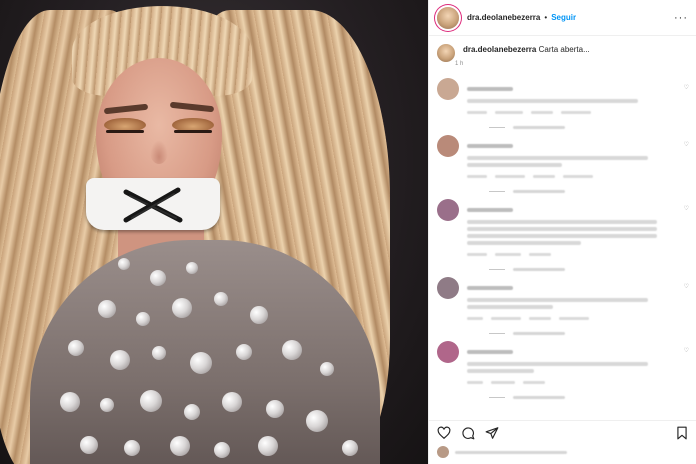 The width and height of the screenshot is (696, 464). Describe the element at coordinates (153, 204) in the screenshot. I see `mouth-tape` at that location.